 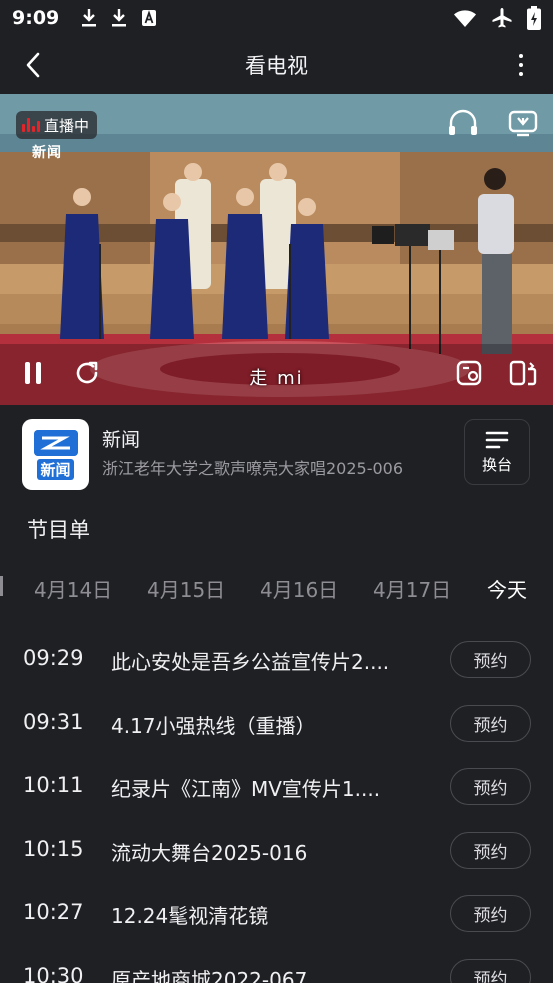 What do you see at coordinates (73, 588) in the screenshot?
I see `date-tab: 4月14日` at bounding box center [73, 588].